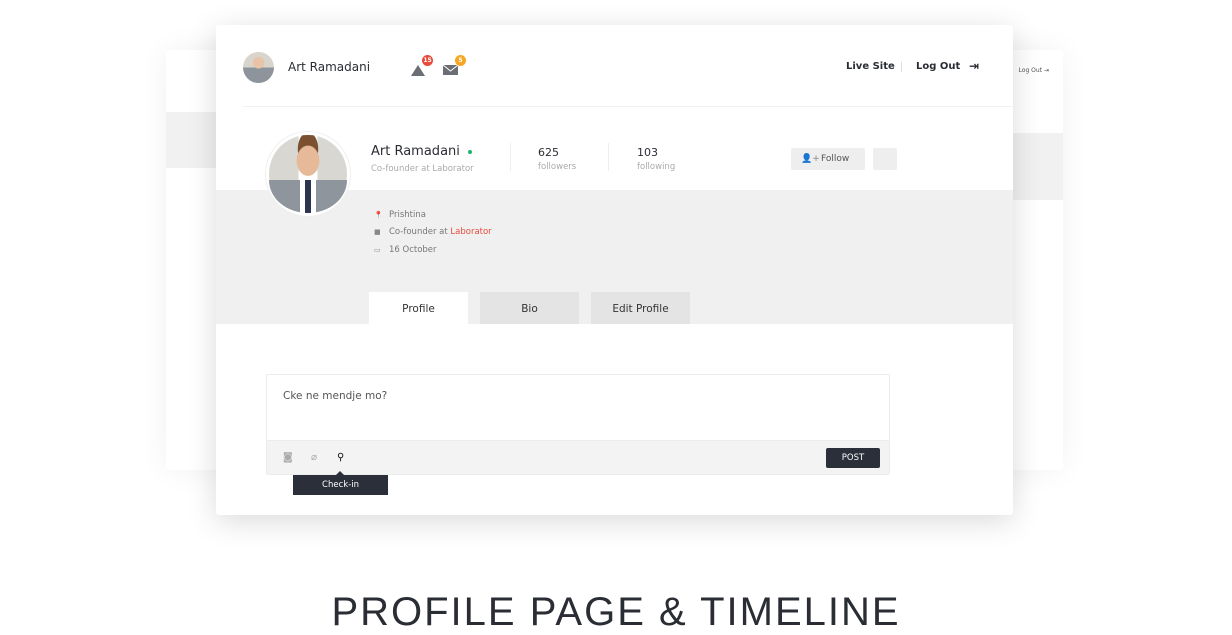 The image size is (1232, 635). Describe the element at coordinates (548, 152) in the screenshot. I see `followers-count: 625` at that location.